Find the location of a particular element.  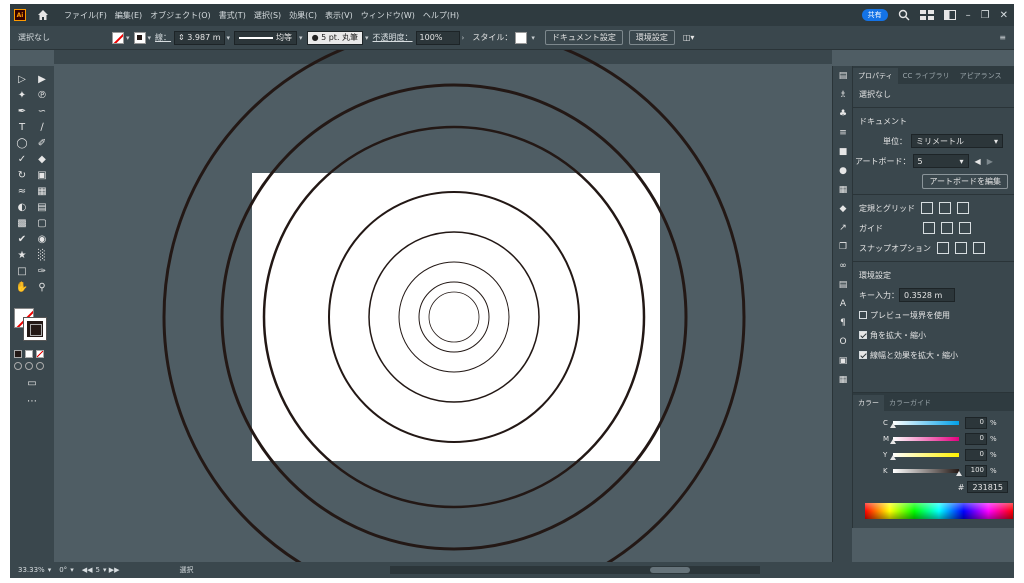

fill-swatch is located at coordinates (118, 37).